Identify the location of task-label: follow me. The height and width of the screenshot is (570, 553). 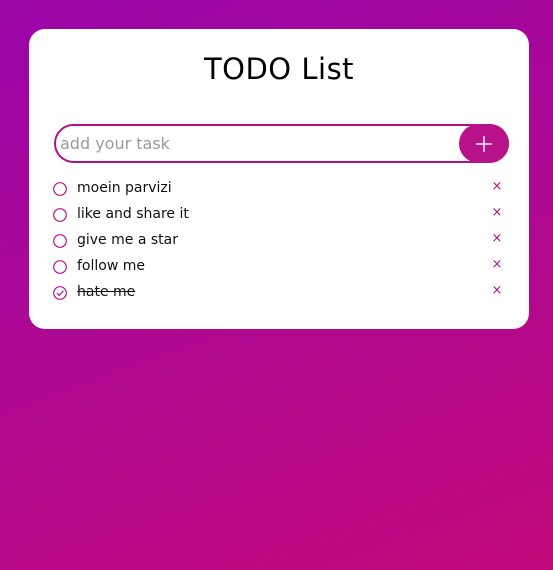
(111, 266).